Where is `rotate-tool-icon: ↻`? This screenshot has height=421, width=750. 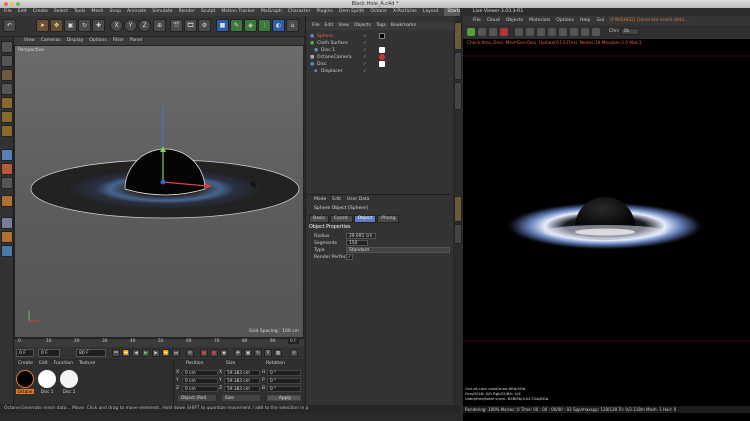
rotate-tool-icon: ↻ is located at coordinates (84, 25).